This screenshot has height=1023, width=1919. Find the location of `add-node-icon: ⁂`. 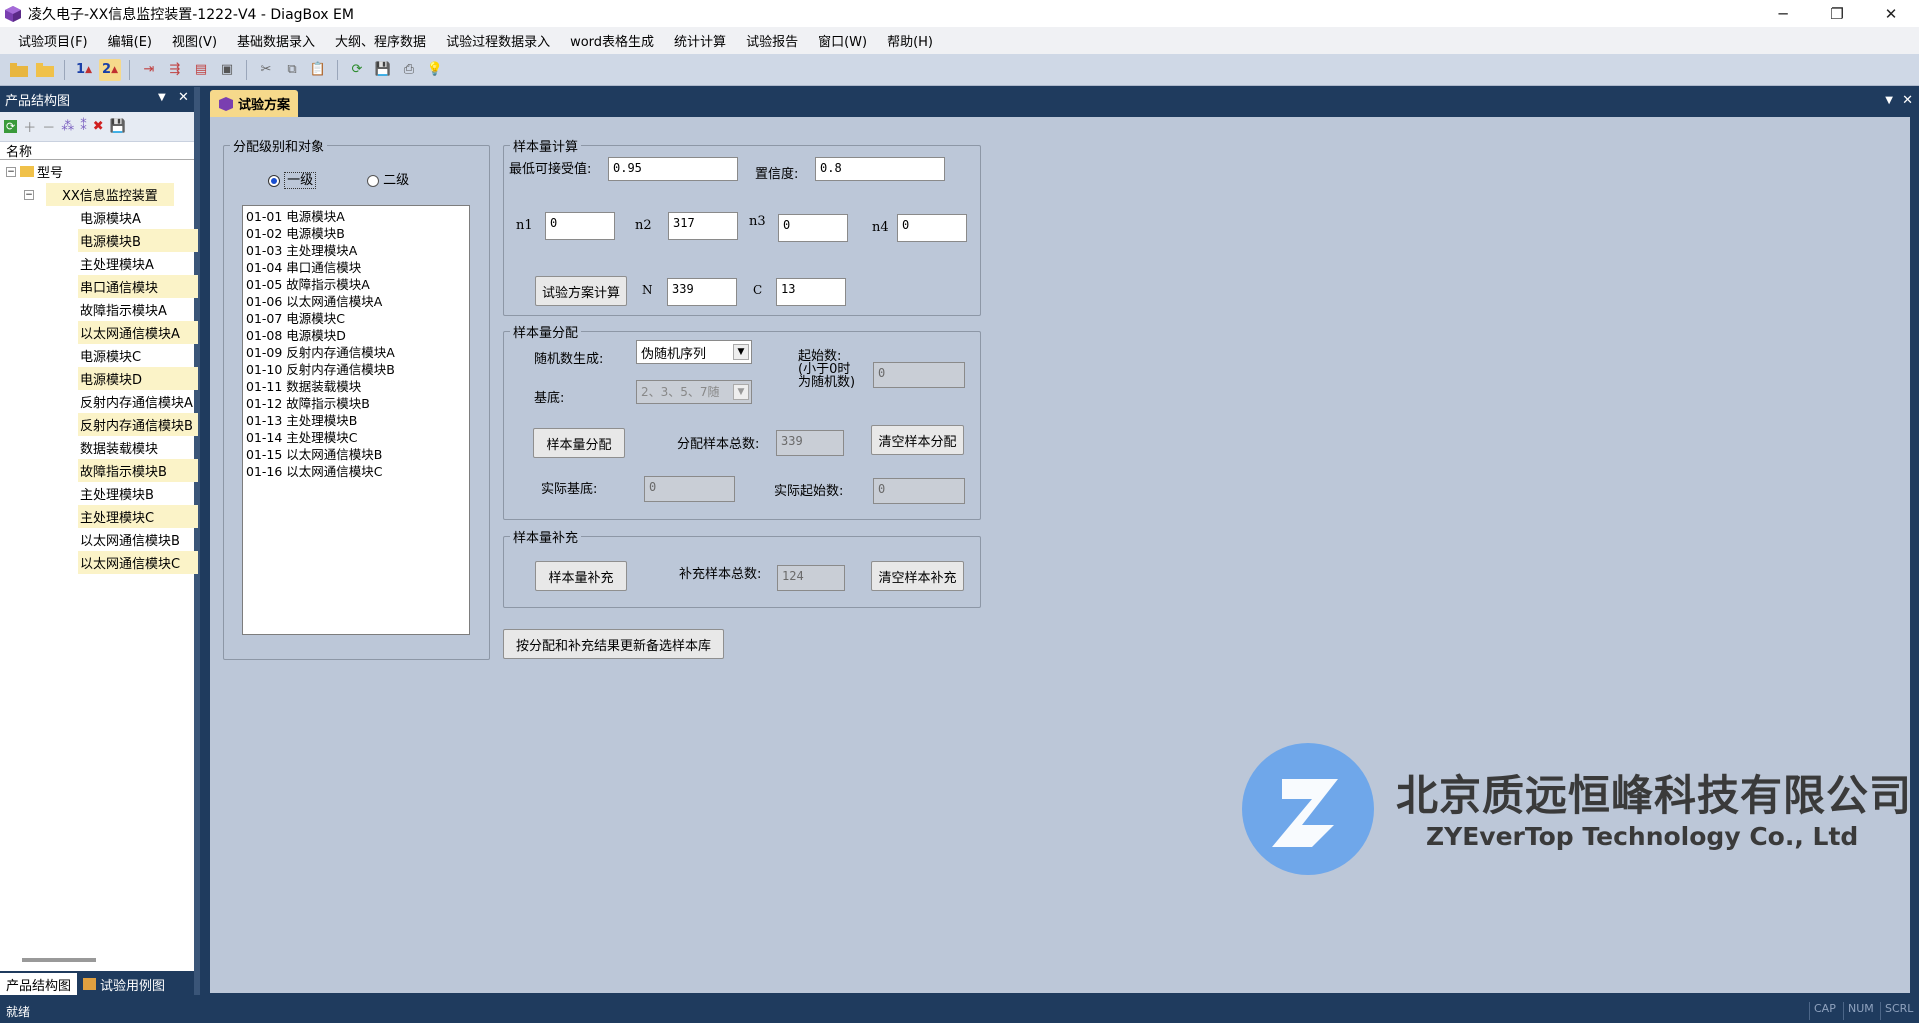

add-node-icon: ⁂ is located at coordinates (67, 126).